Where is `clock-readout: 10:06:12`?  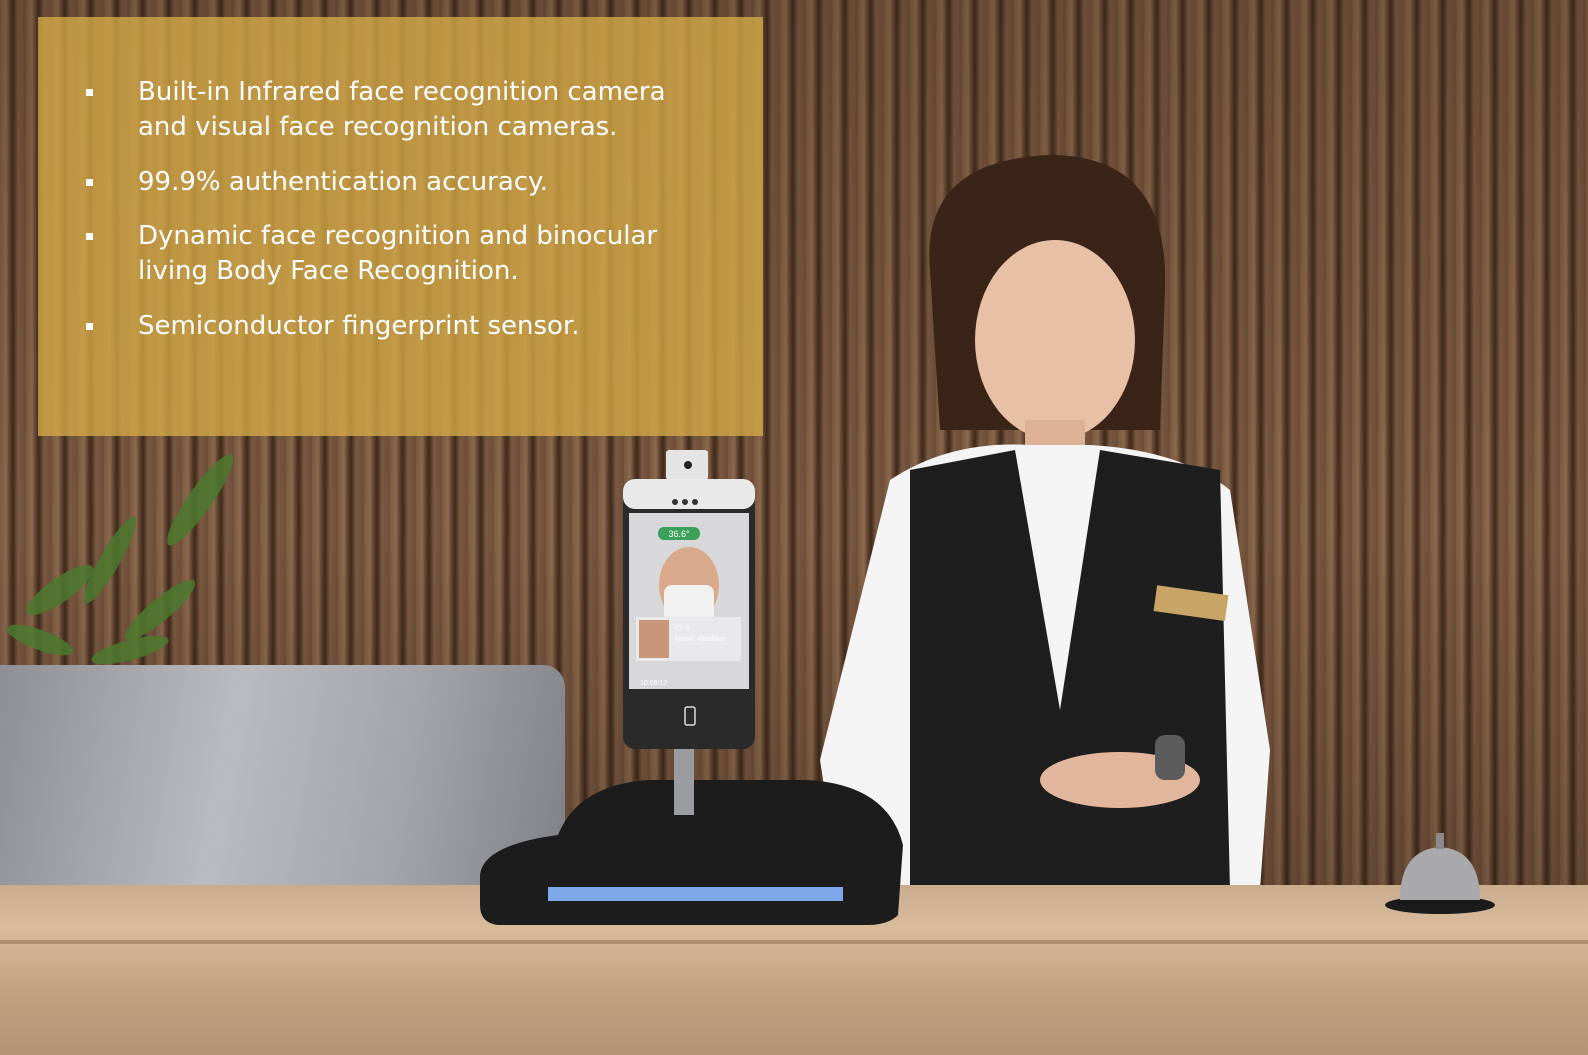
clock-readout: 10:06:12 is located at coordinates (653, 683).